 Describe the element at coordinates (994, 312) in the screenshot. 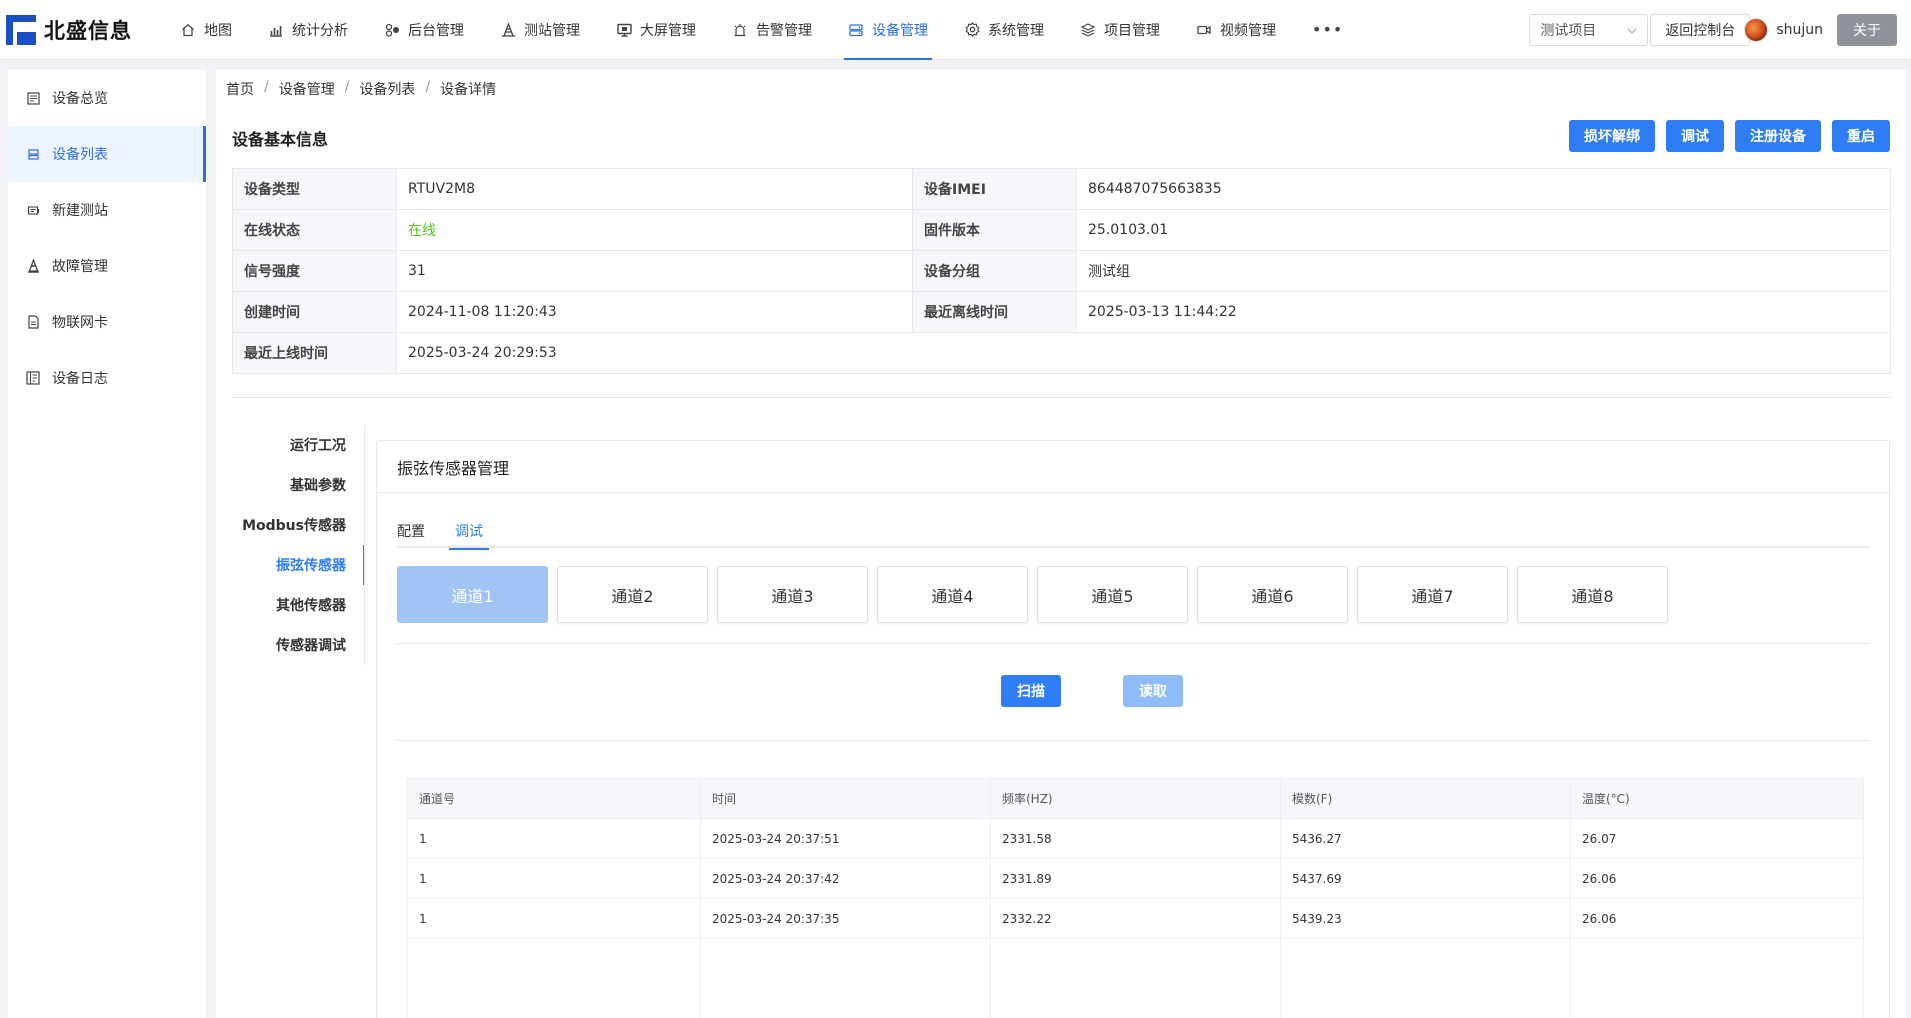

I see `info-key: 最近离线时间` at that location.